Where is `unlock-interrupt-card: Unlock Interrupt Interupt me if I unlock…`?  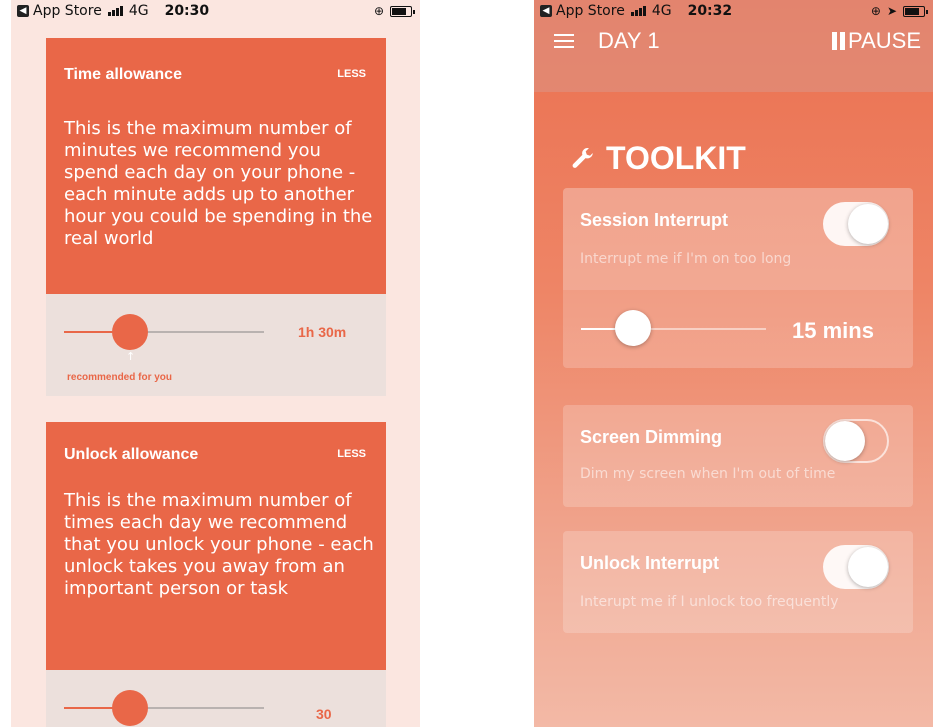
unlock-interrupt-card: Unlock Interrupt Interupt me if I unlock… is located at coordinates (738, 582).